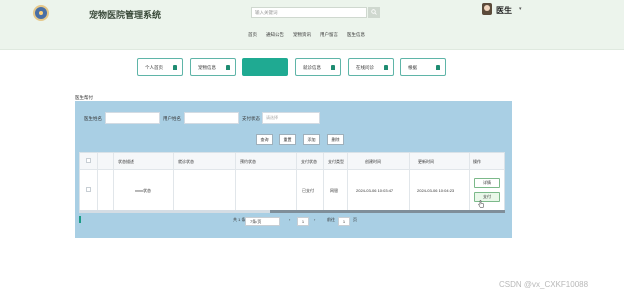 The width and height of the screenshot is (624, 295). What do you see at coordinates (334, 190) in the screenshot?
I see `cell-pay-type: 网银` at bounding box center [334, 190].